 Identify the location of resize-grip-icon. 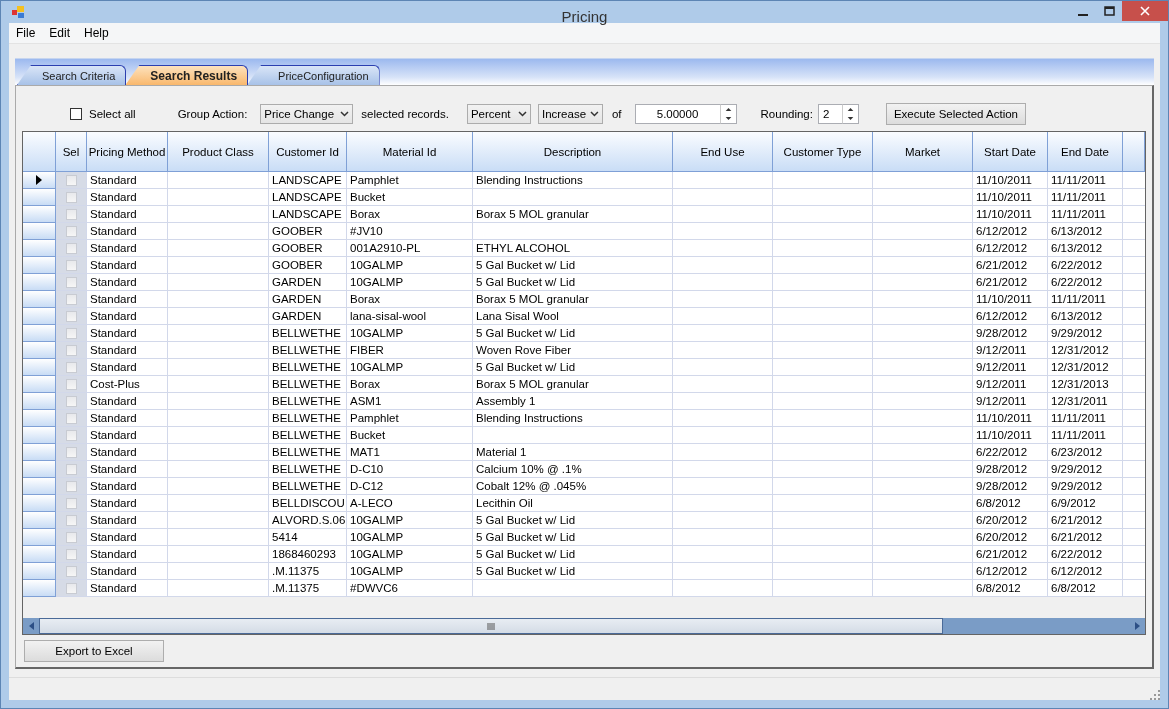
(1155, 695).